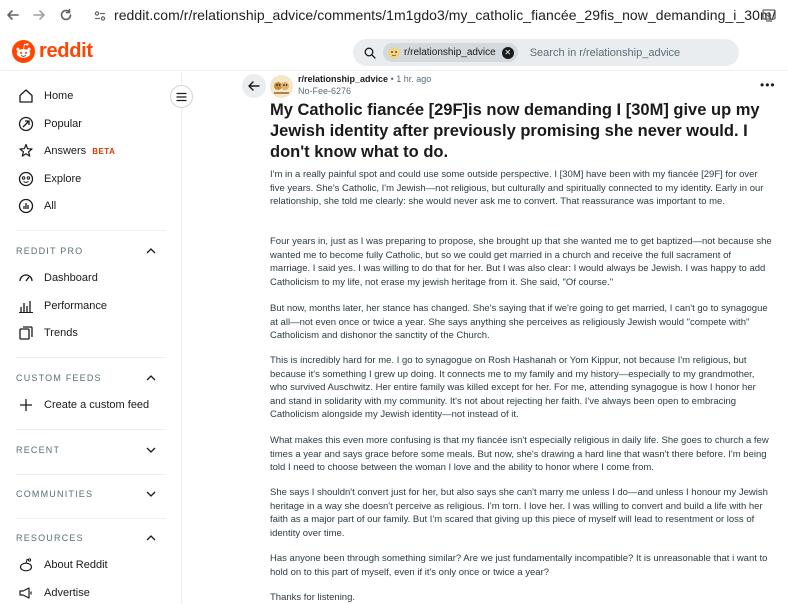  What do you see at coordinates (65, 151) in the screenshot?
I see `sidebar-item-answers: Answers BETA` at bounding box center [65, 151].